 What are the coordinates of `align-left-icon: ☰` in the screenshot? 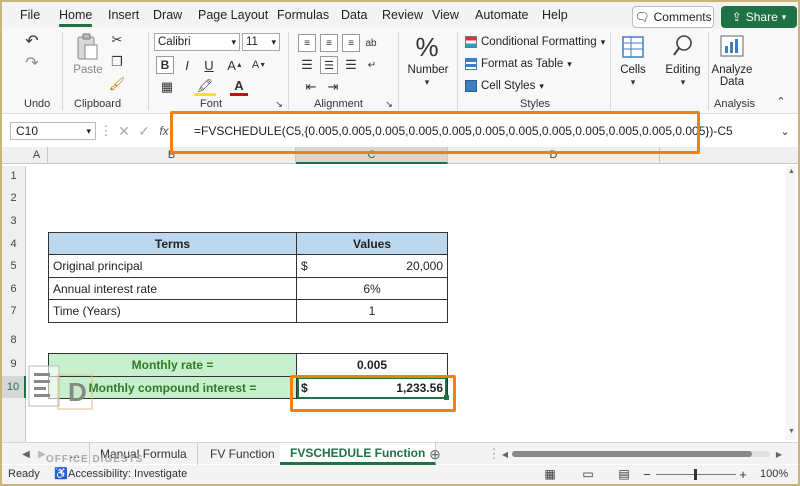 It's located at (307, 65).